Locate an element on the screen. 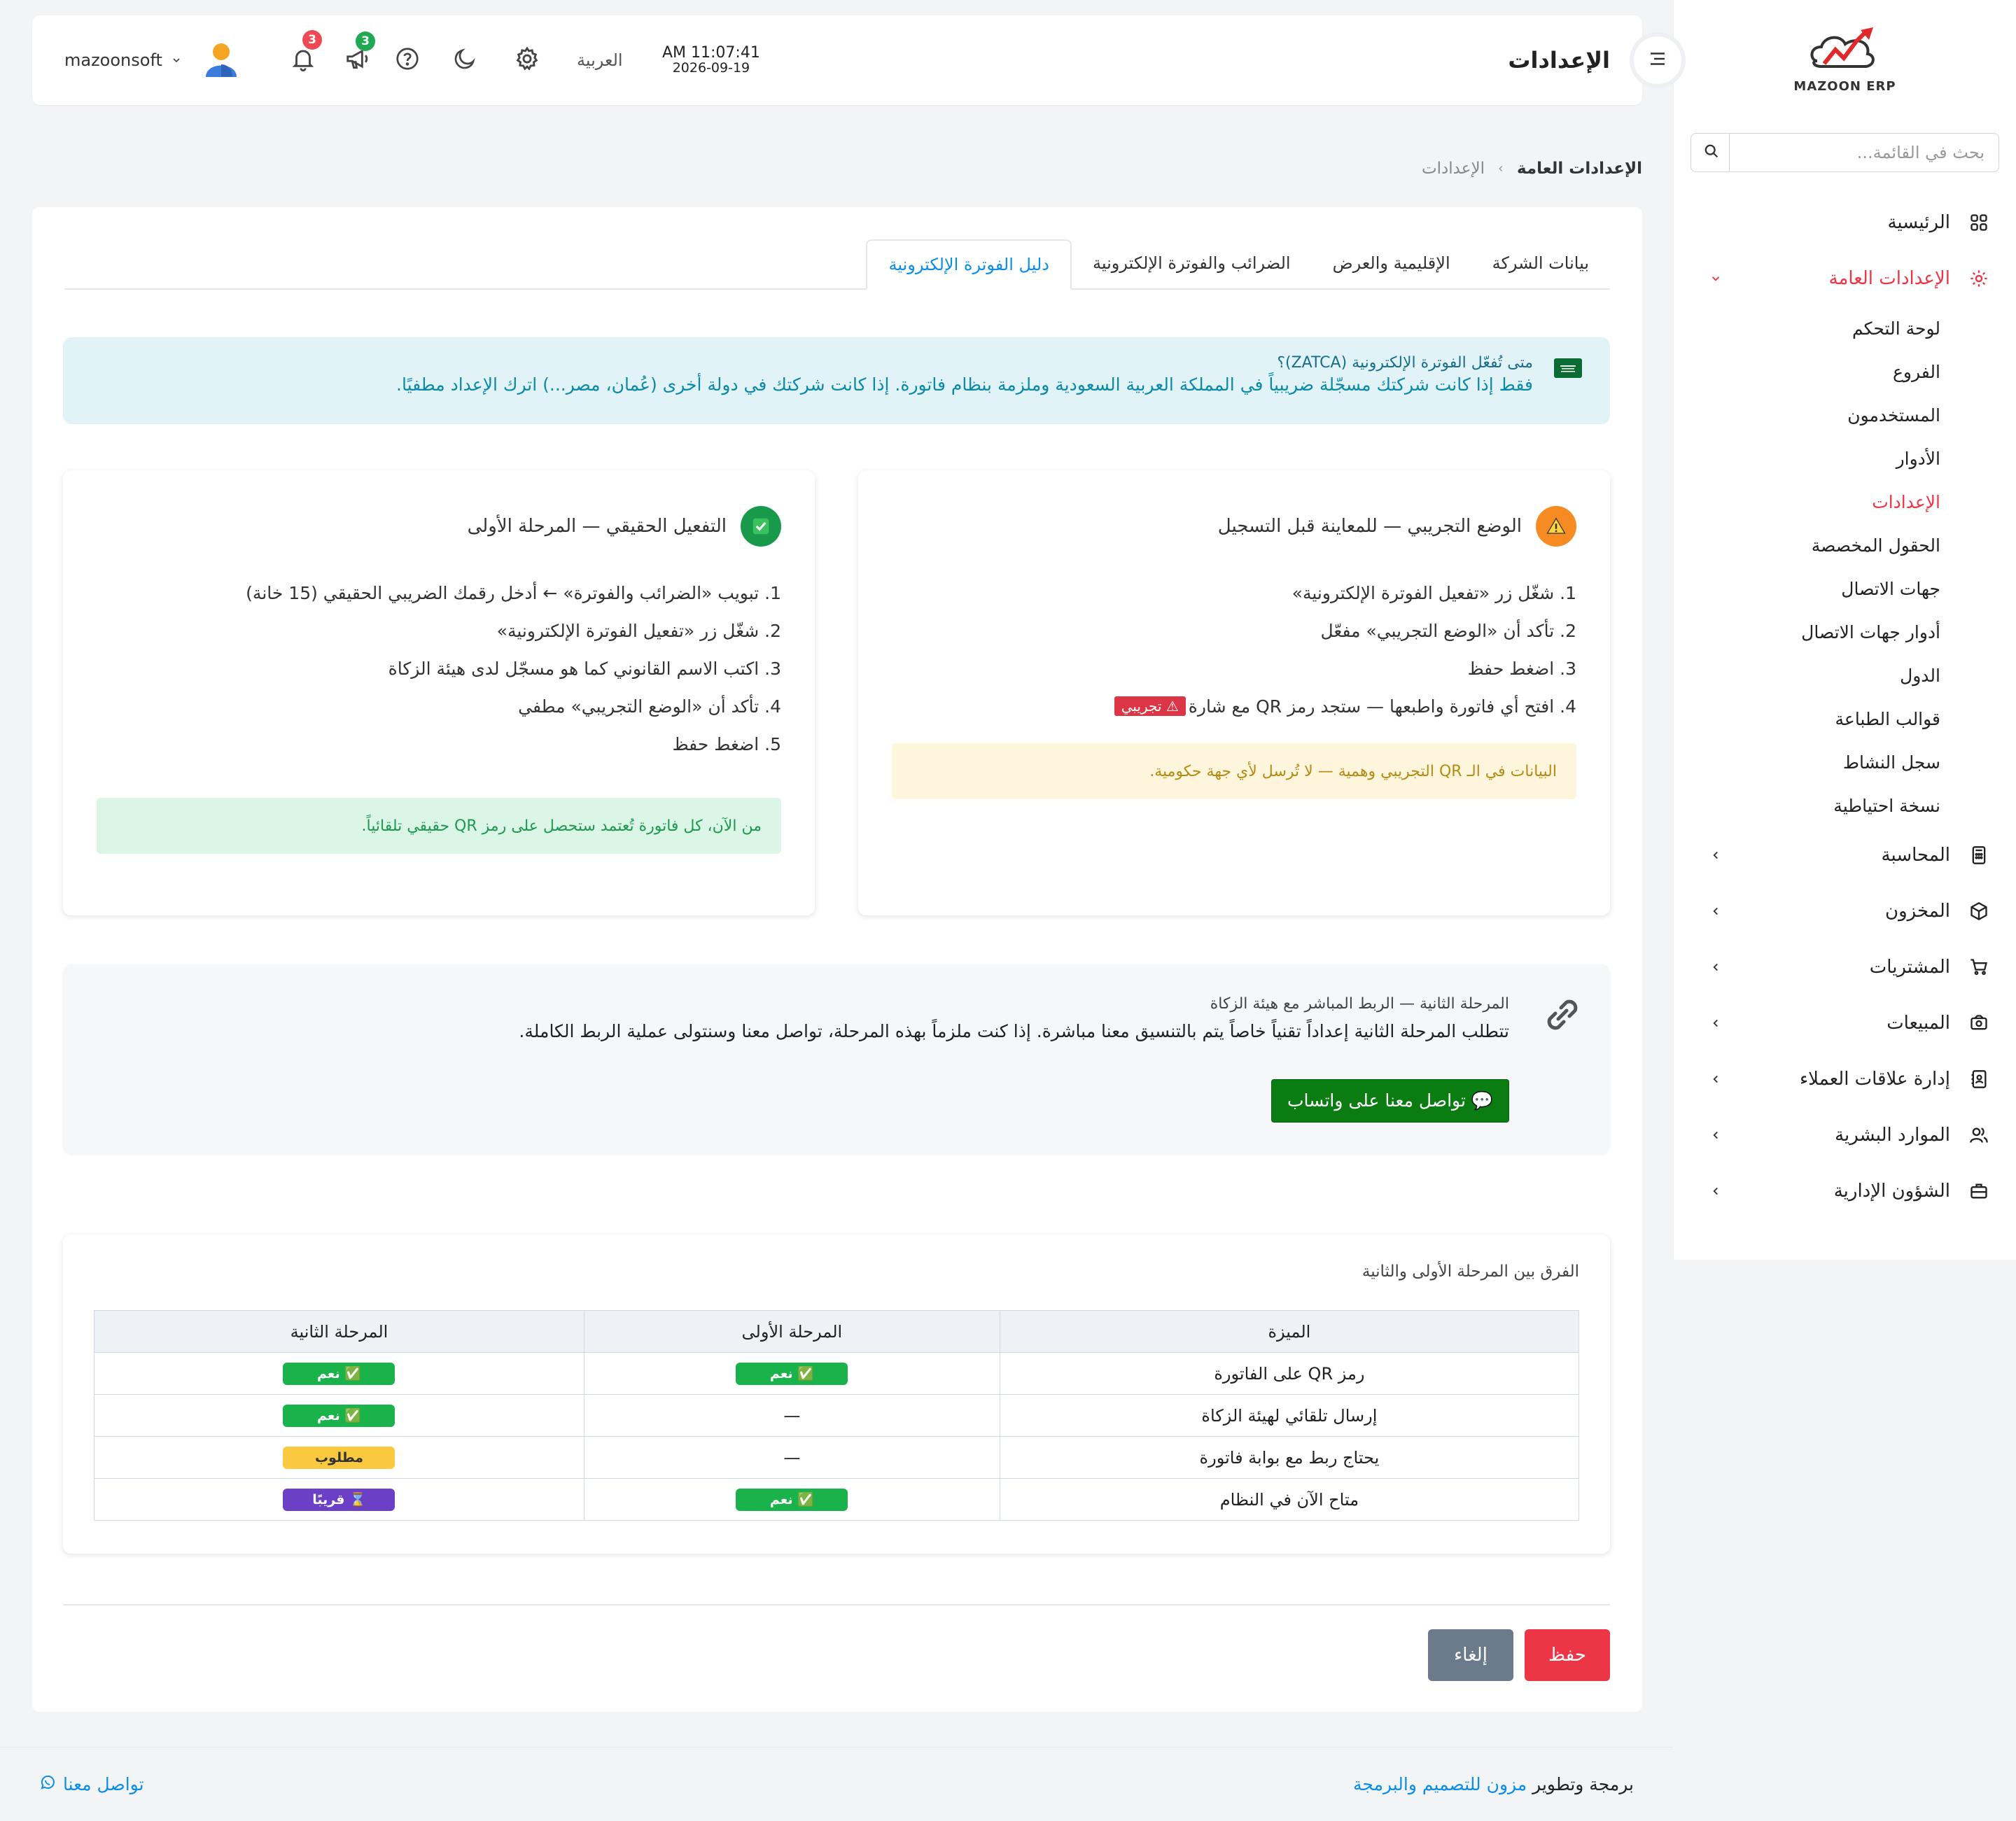  grid-icon is located at coordinates (1978, 223).